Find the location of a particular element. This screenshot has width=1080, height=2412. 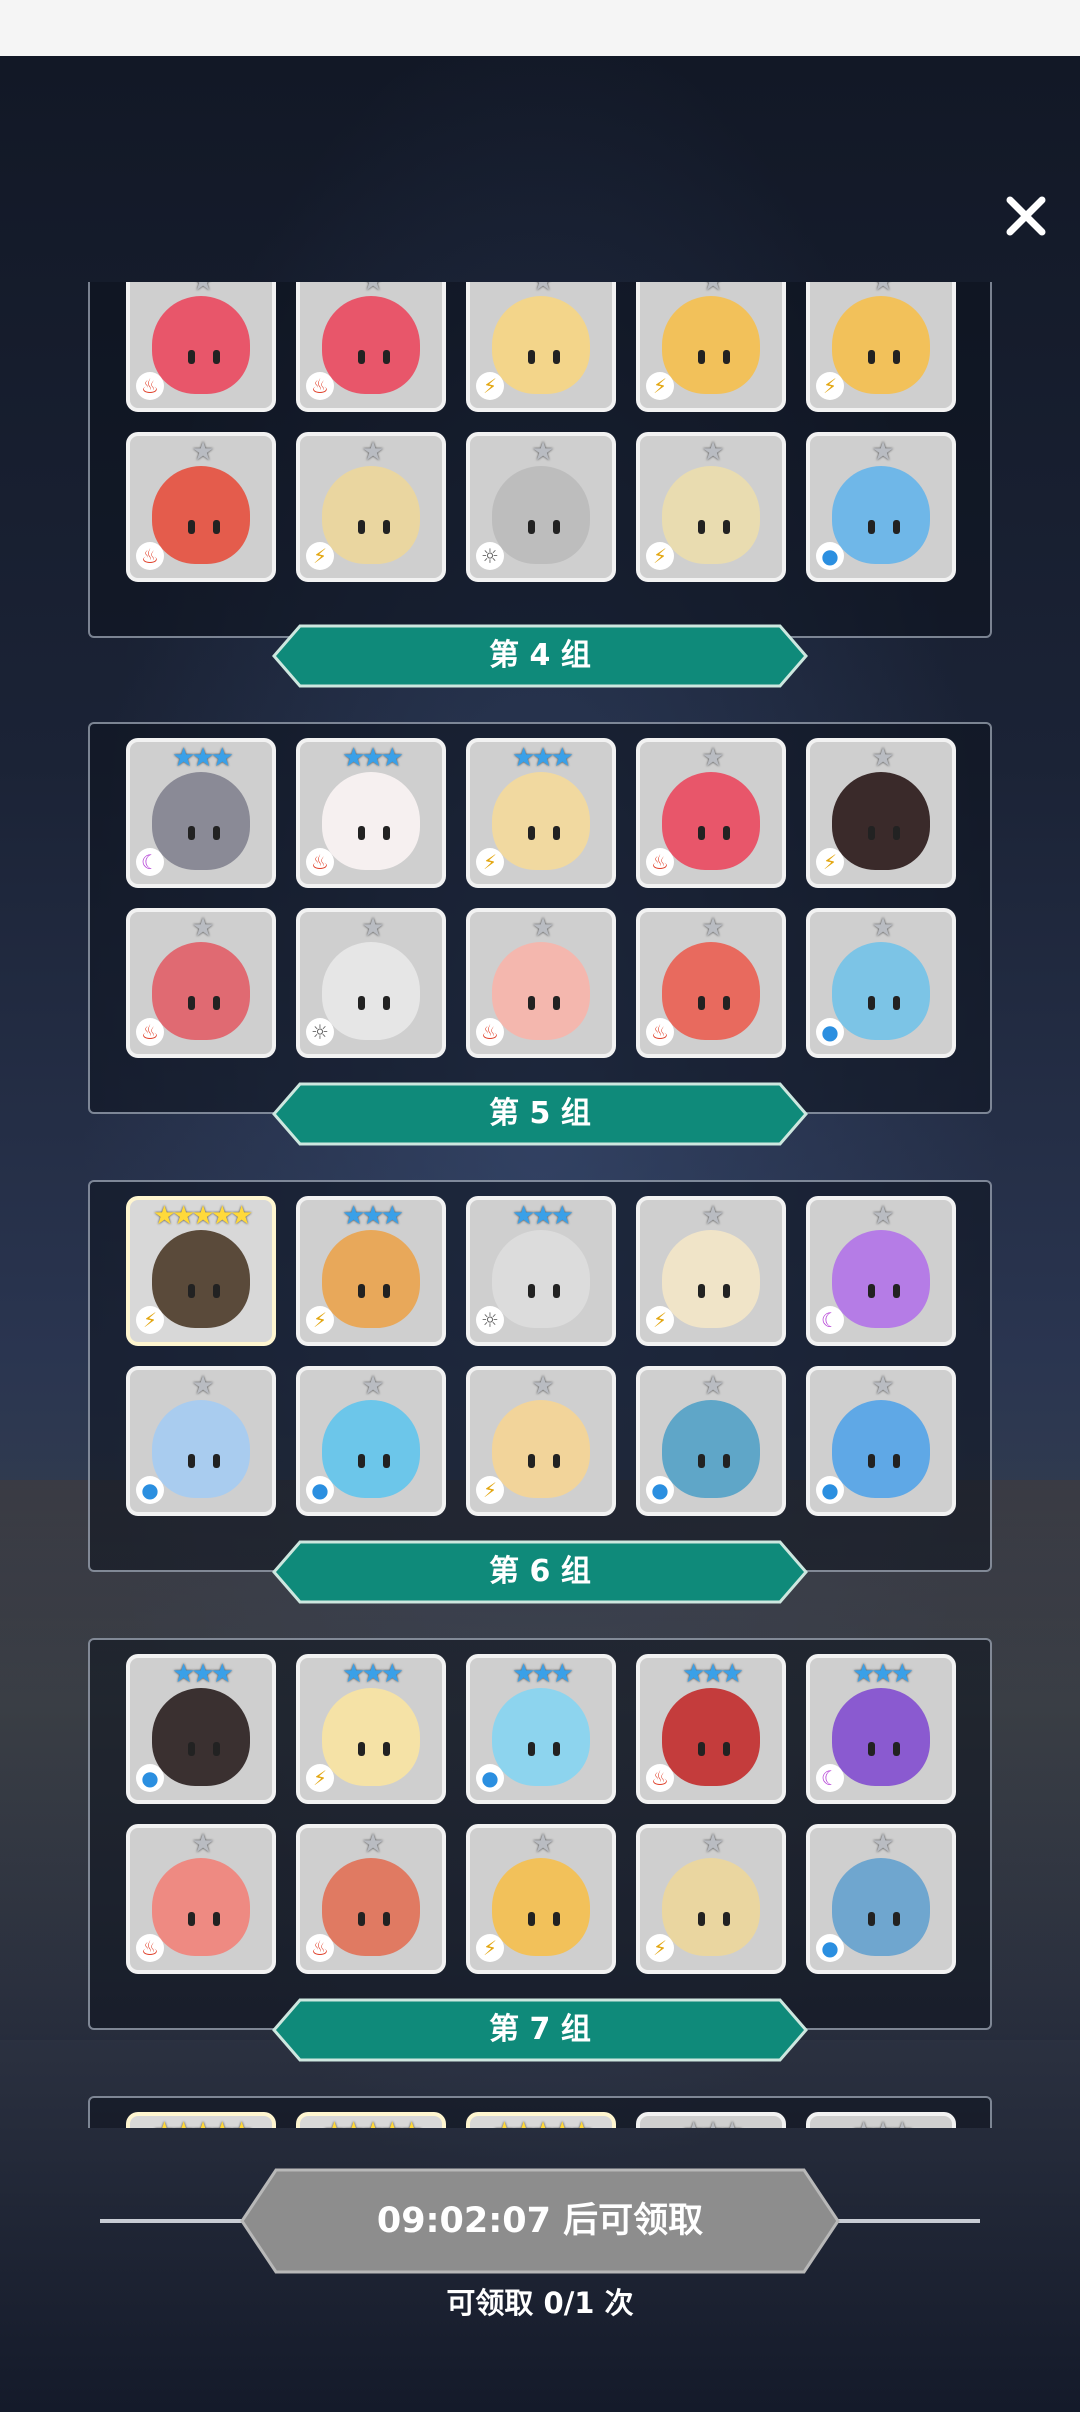

hero-card: ★★★★★ ⚡ is located at coordinates (201, 1271).